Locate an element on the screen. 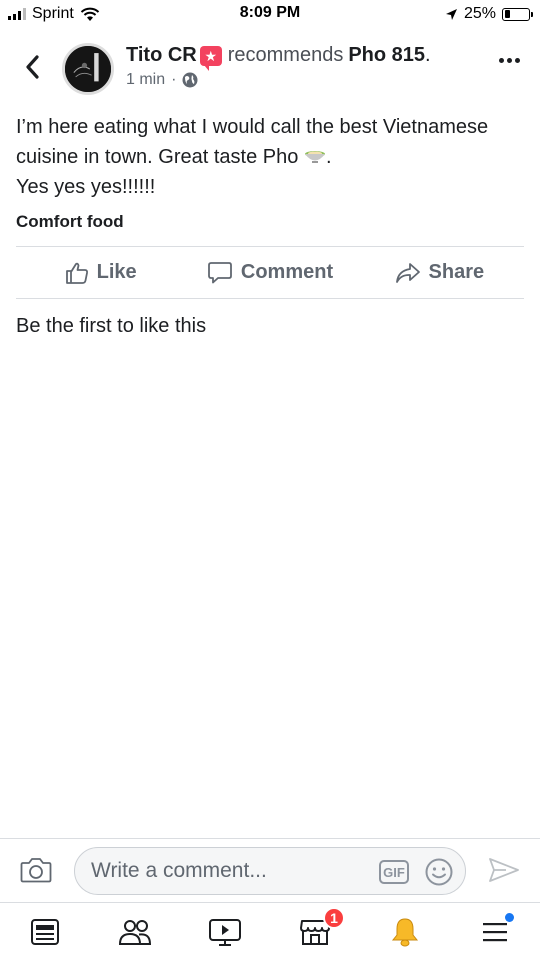 The width and height of the screenshot is (540, 960). recommend-text: recommends is located at coordinates (285, 55).